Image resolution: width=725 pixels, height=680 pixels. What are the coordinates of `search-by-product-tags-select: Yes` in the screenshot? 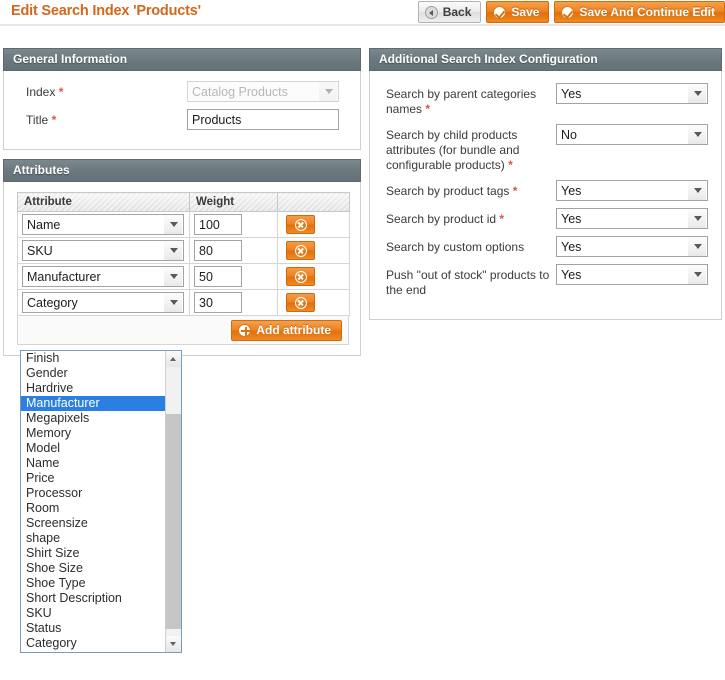 It's located at (632, 190).